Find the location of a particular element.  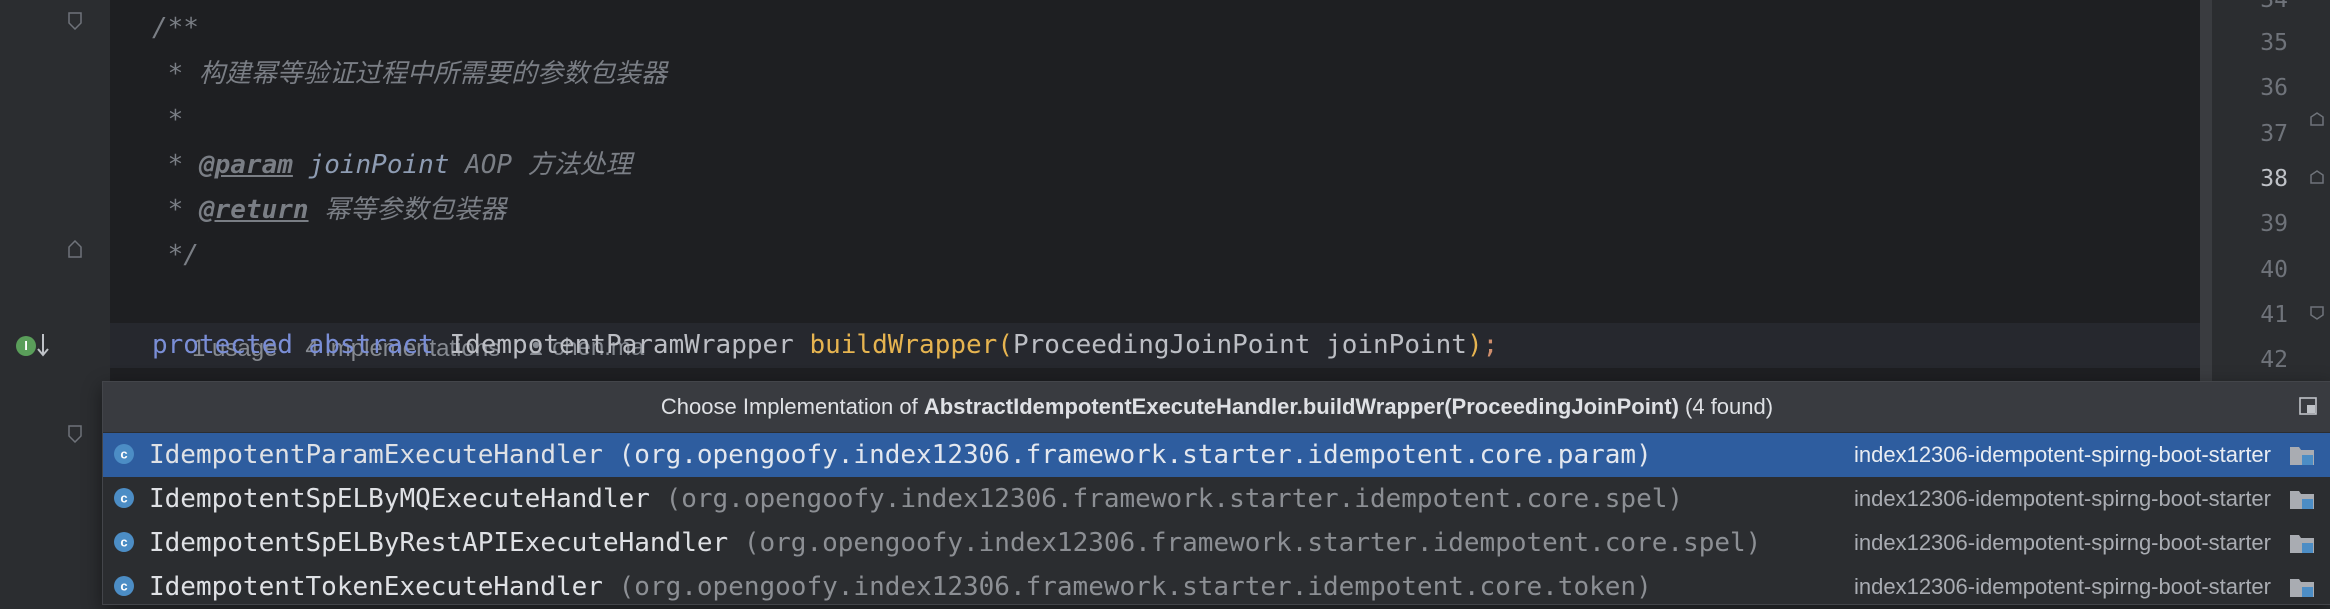

popup-title-prefix: Choose Implementation of is located at coordinates (792, 406).